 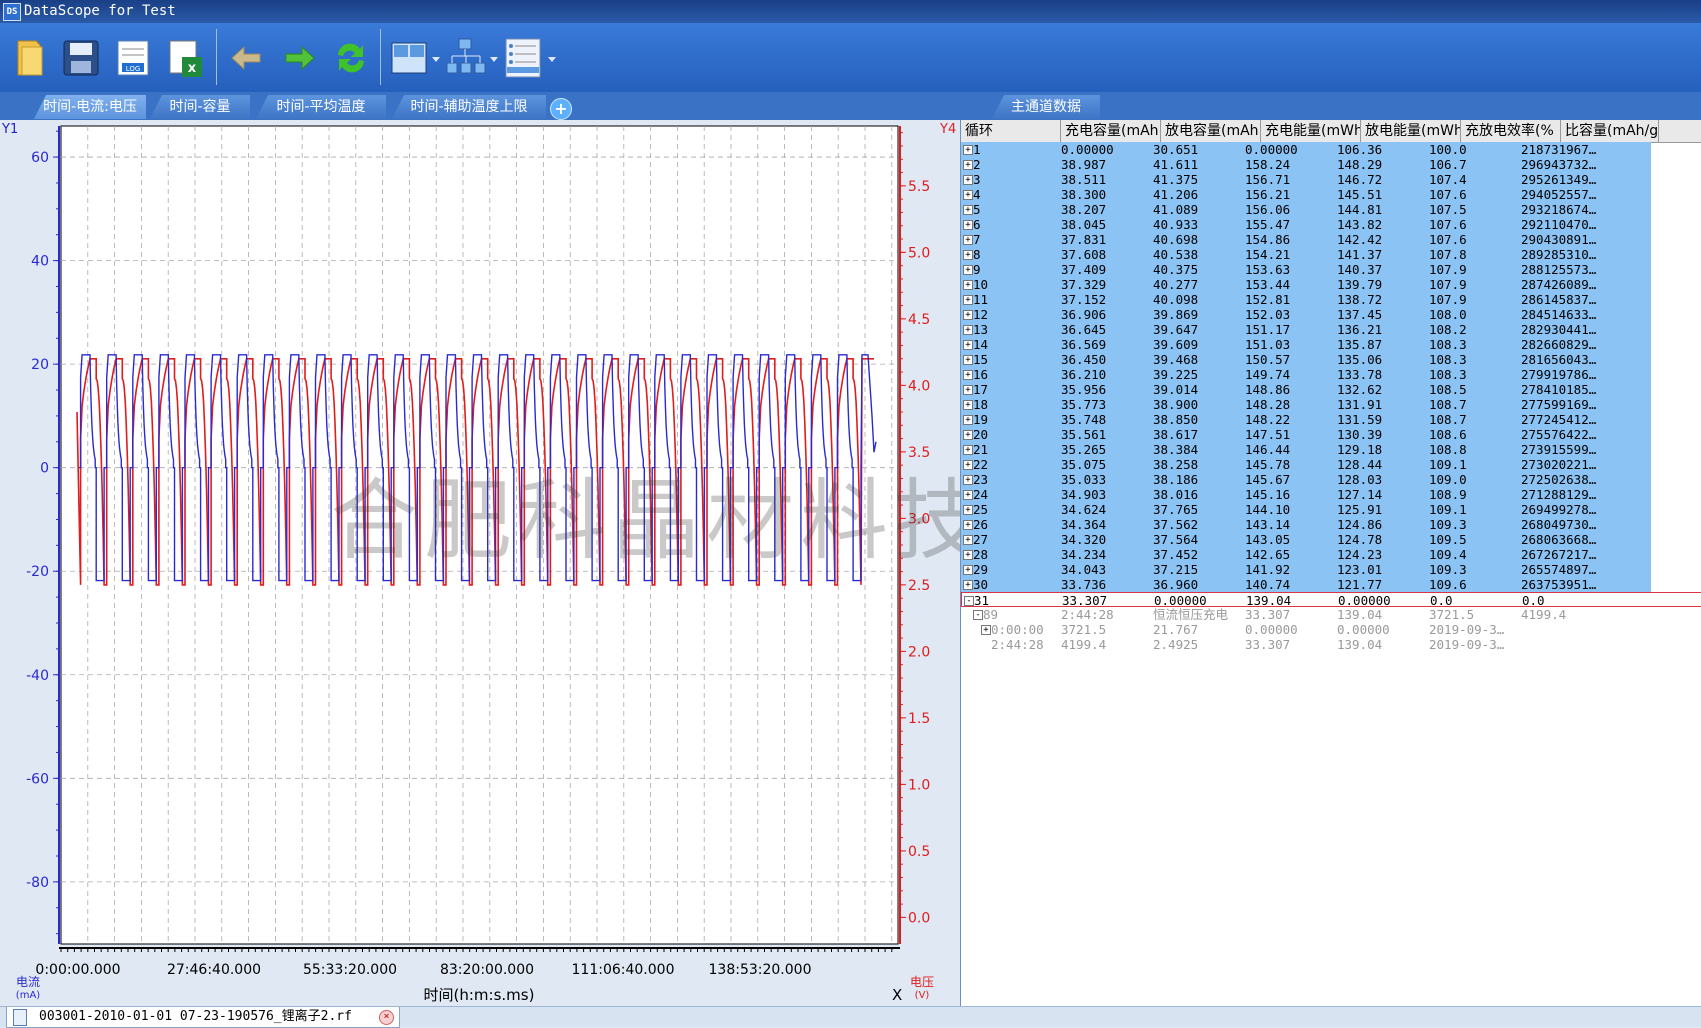 What do you see at coordinates (411, 58) in the screenshot?
I see `layout-icon` at bounding box center [411, 58].